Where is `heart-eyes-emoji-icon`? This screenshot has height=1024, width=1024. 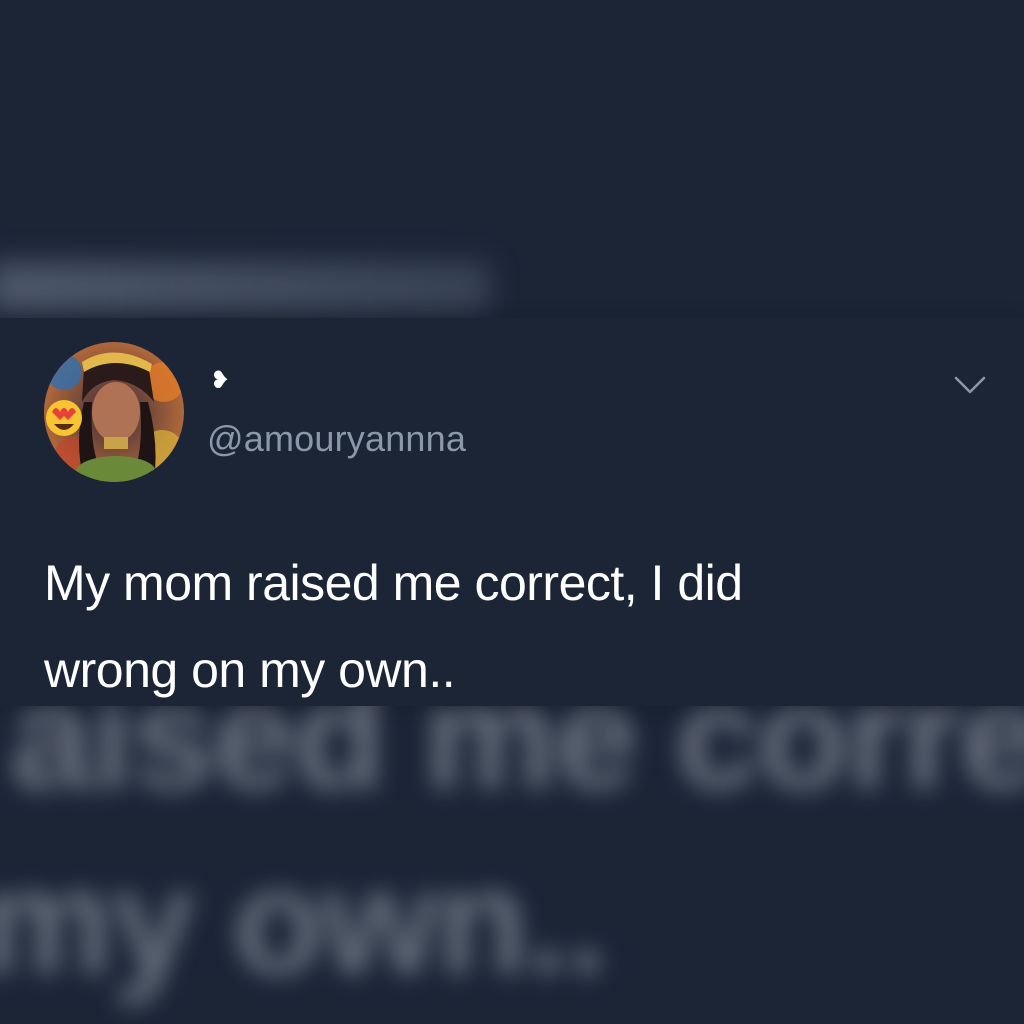 heart-eyes-emoji-icon is located at coordinates (64, 418).